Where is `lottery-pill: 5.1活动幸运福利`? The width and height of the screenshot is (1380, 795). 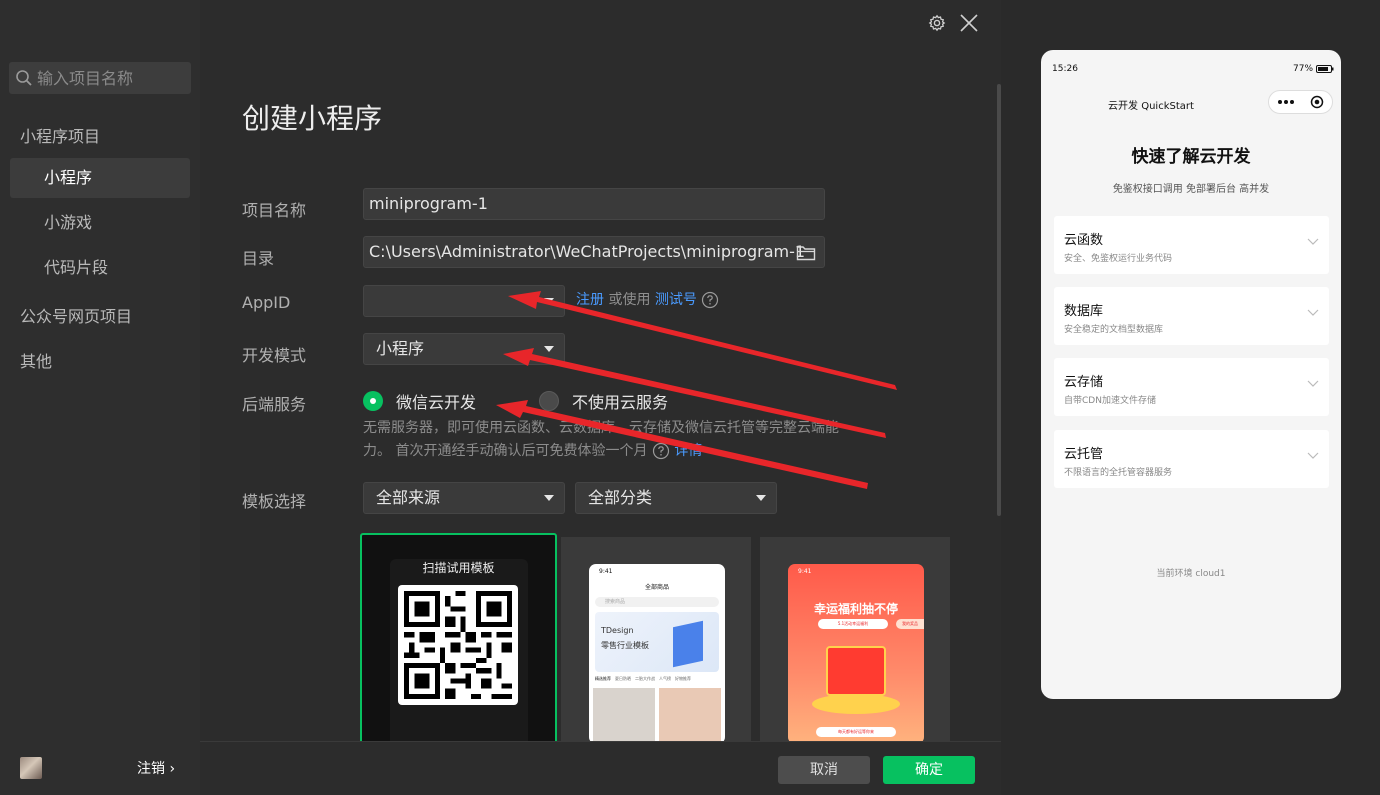
lottery-pill: 5.1活动幸运福利 is located at coordinates (853, 624).